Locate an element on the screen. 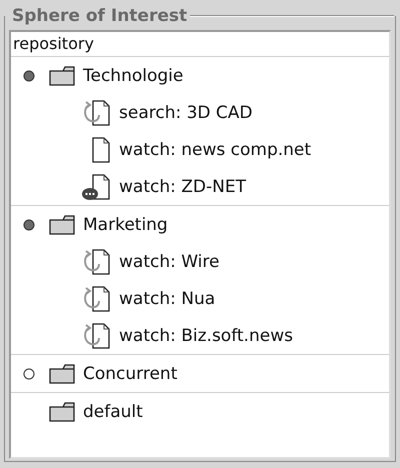 The width and height of the screenshot is (400, 468). watch-item-label: watch: ZD-NET is located at coordinates (182, 186).